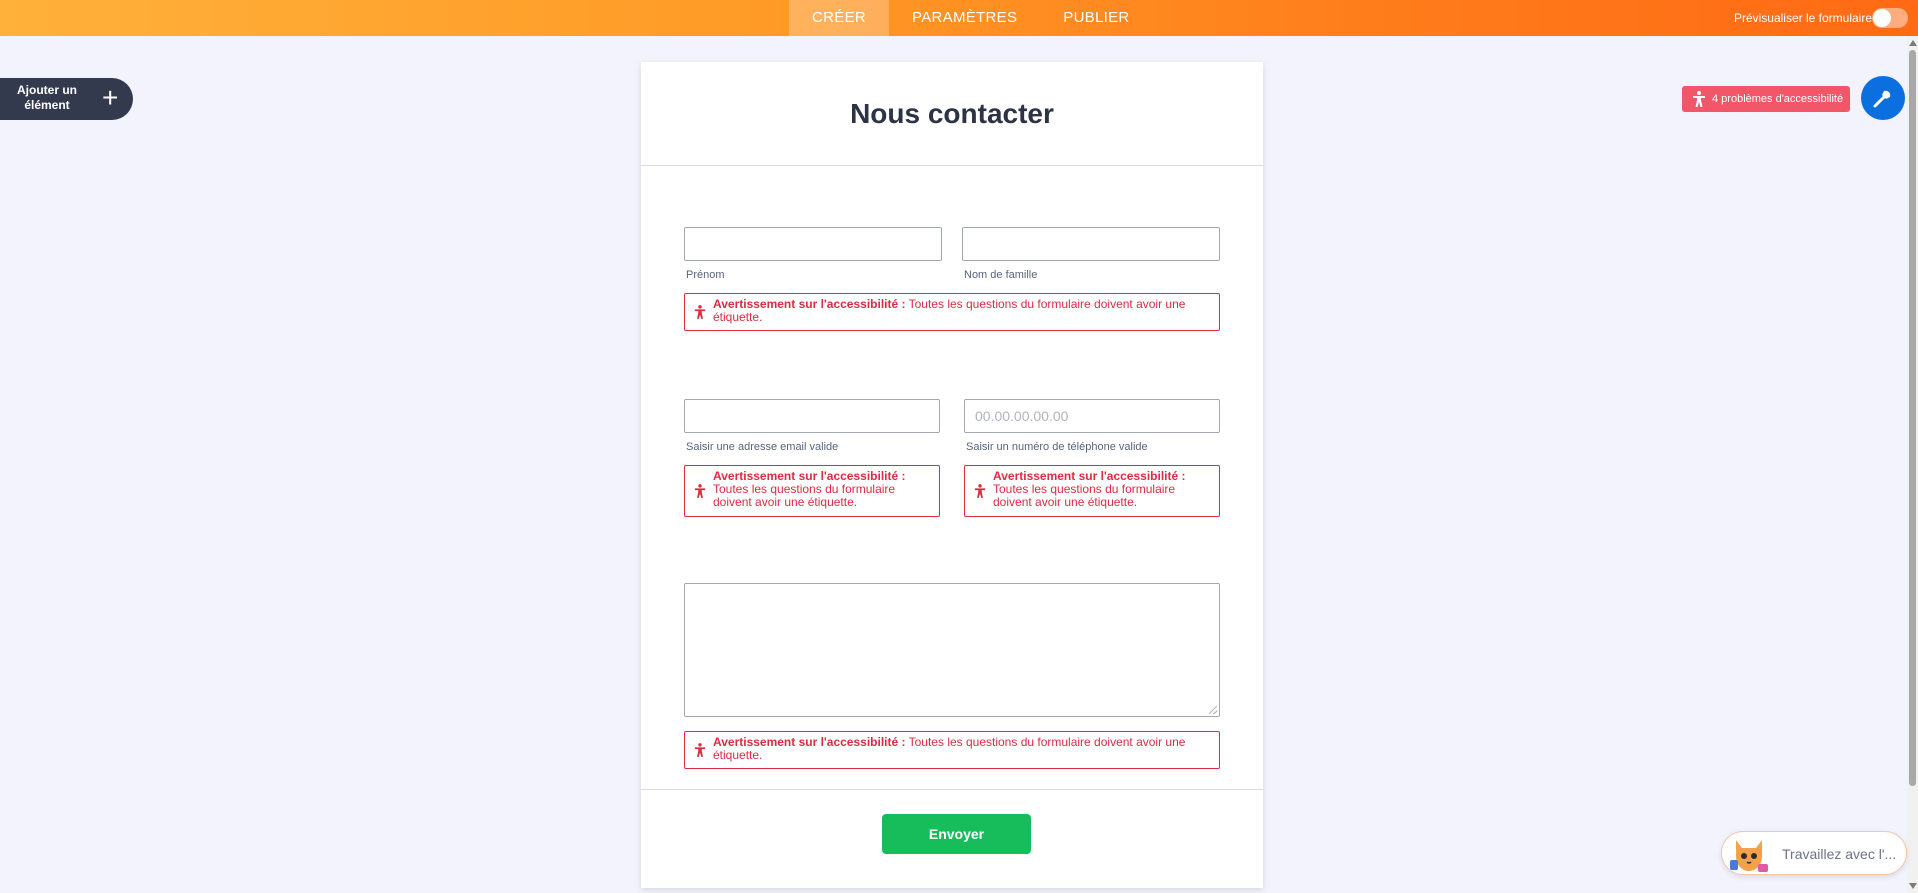 The image size is (1918, 893). I want to click on tab-parametres: PARAMÈTRES, so click(964, 18).